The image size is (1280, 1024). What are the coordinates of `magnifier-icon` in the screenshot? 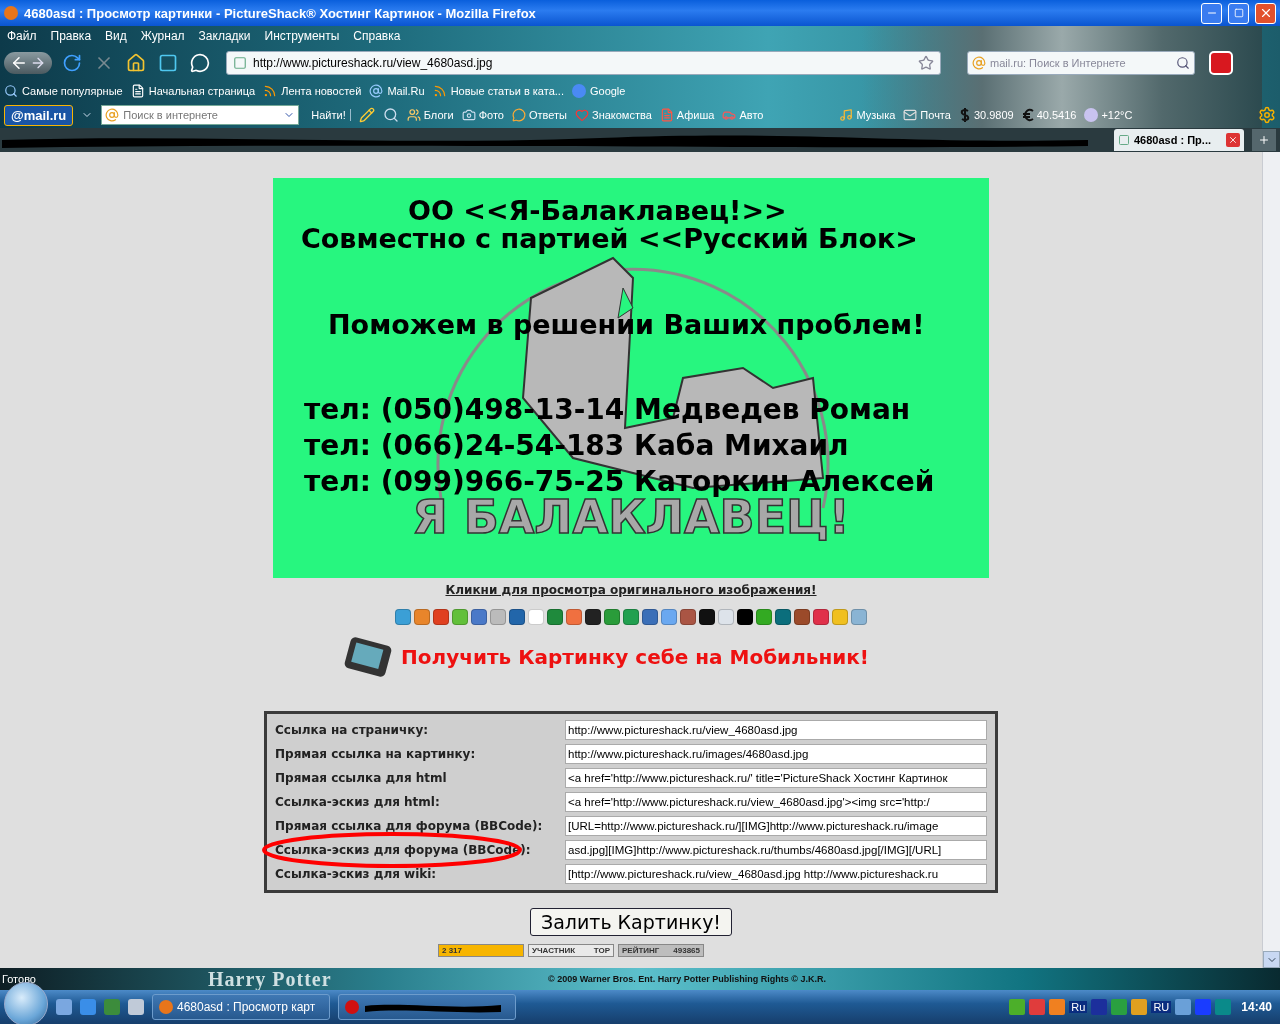 It's located at (390, 115).